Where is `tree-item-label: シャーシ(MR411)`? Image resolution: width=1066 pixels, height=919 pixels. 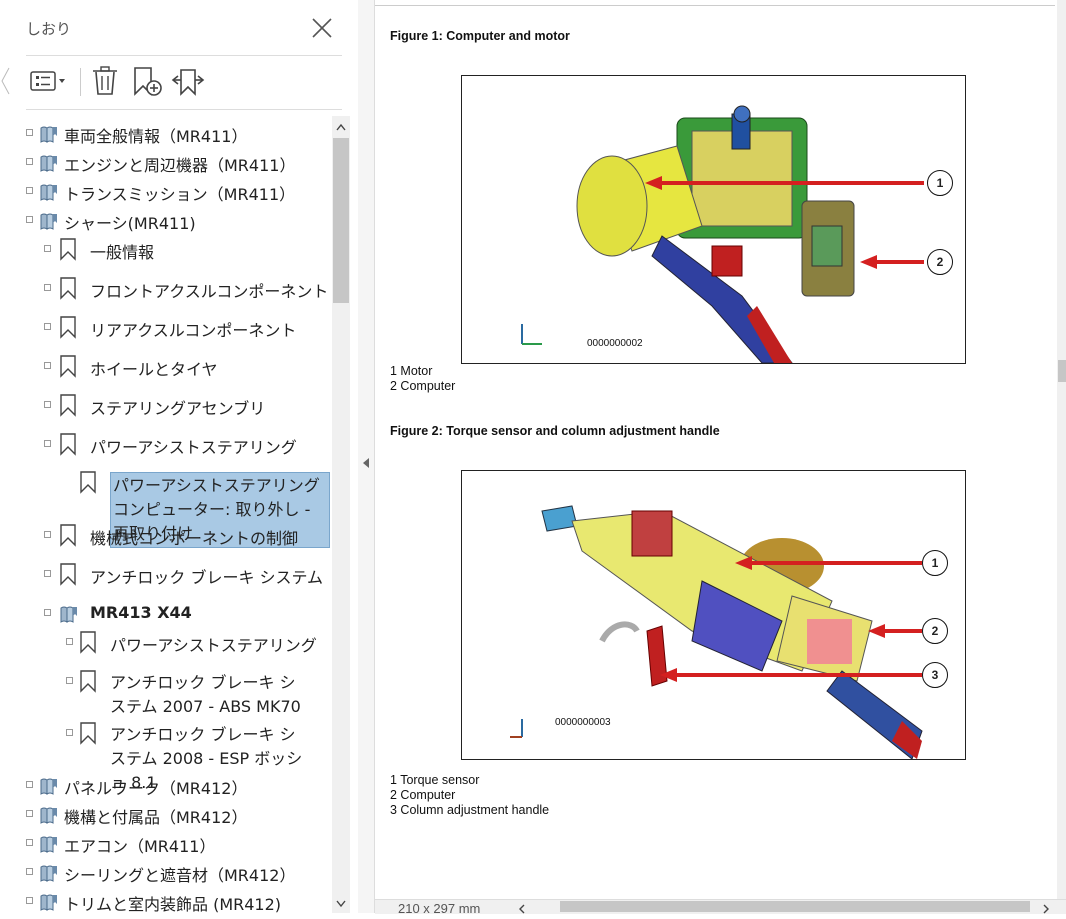
tree-item-label: シャーシ(MR411) is located at coordinates (130, 223).